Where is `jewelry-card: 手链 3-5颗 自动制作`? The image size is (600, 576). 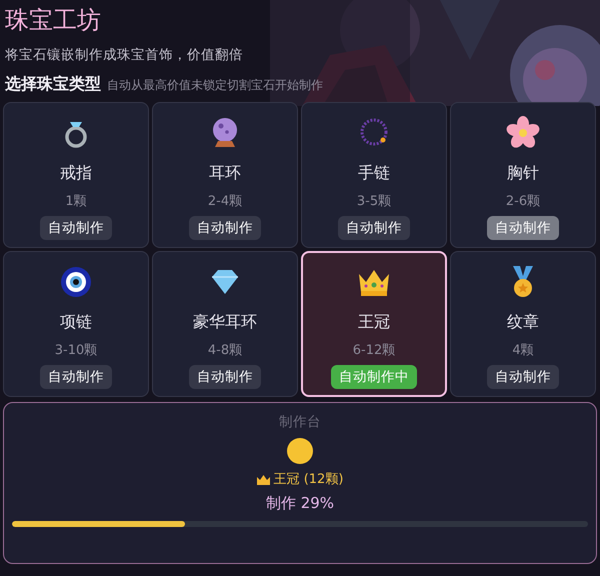 jewelry-card: 手链 3-5颗 自动制作 is located at coordinates (374, 175).